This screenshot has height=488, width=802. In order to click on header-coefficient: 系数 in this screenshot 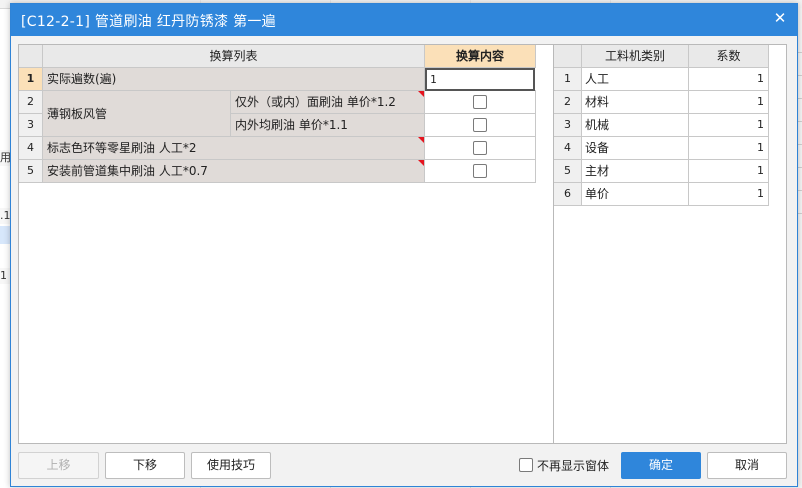, I will do `click(729, 56)`.